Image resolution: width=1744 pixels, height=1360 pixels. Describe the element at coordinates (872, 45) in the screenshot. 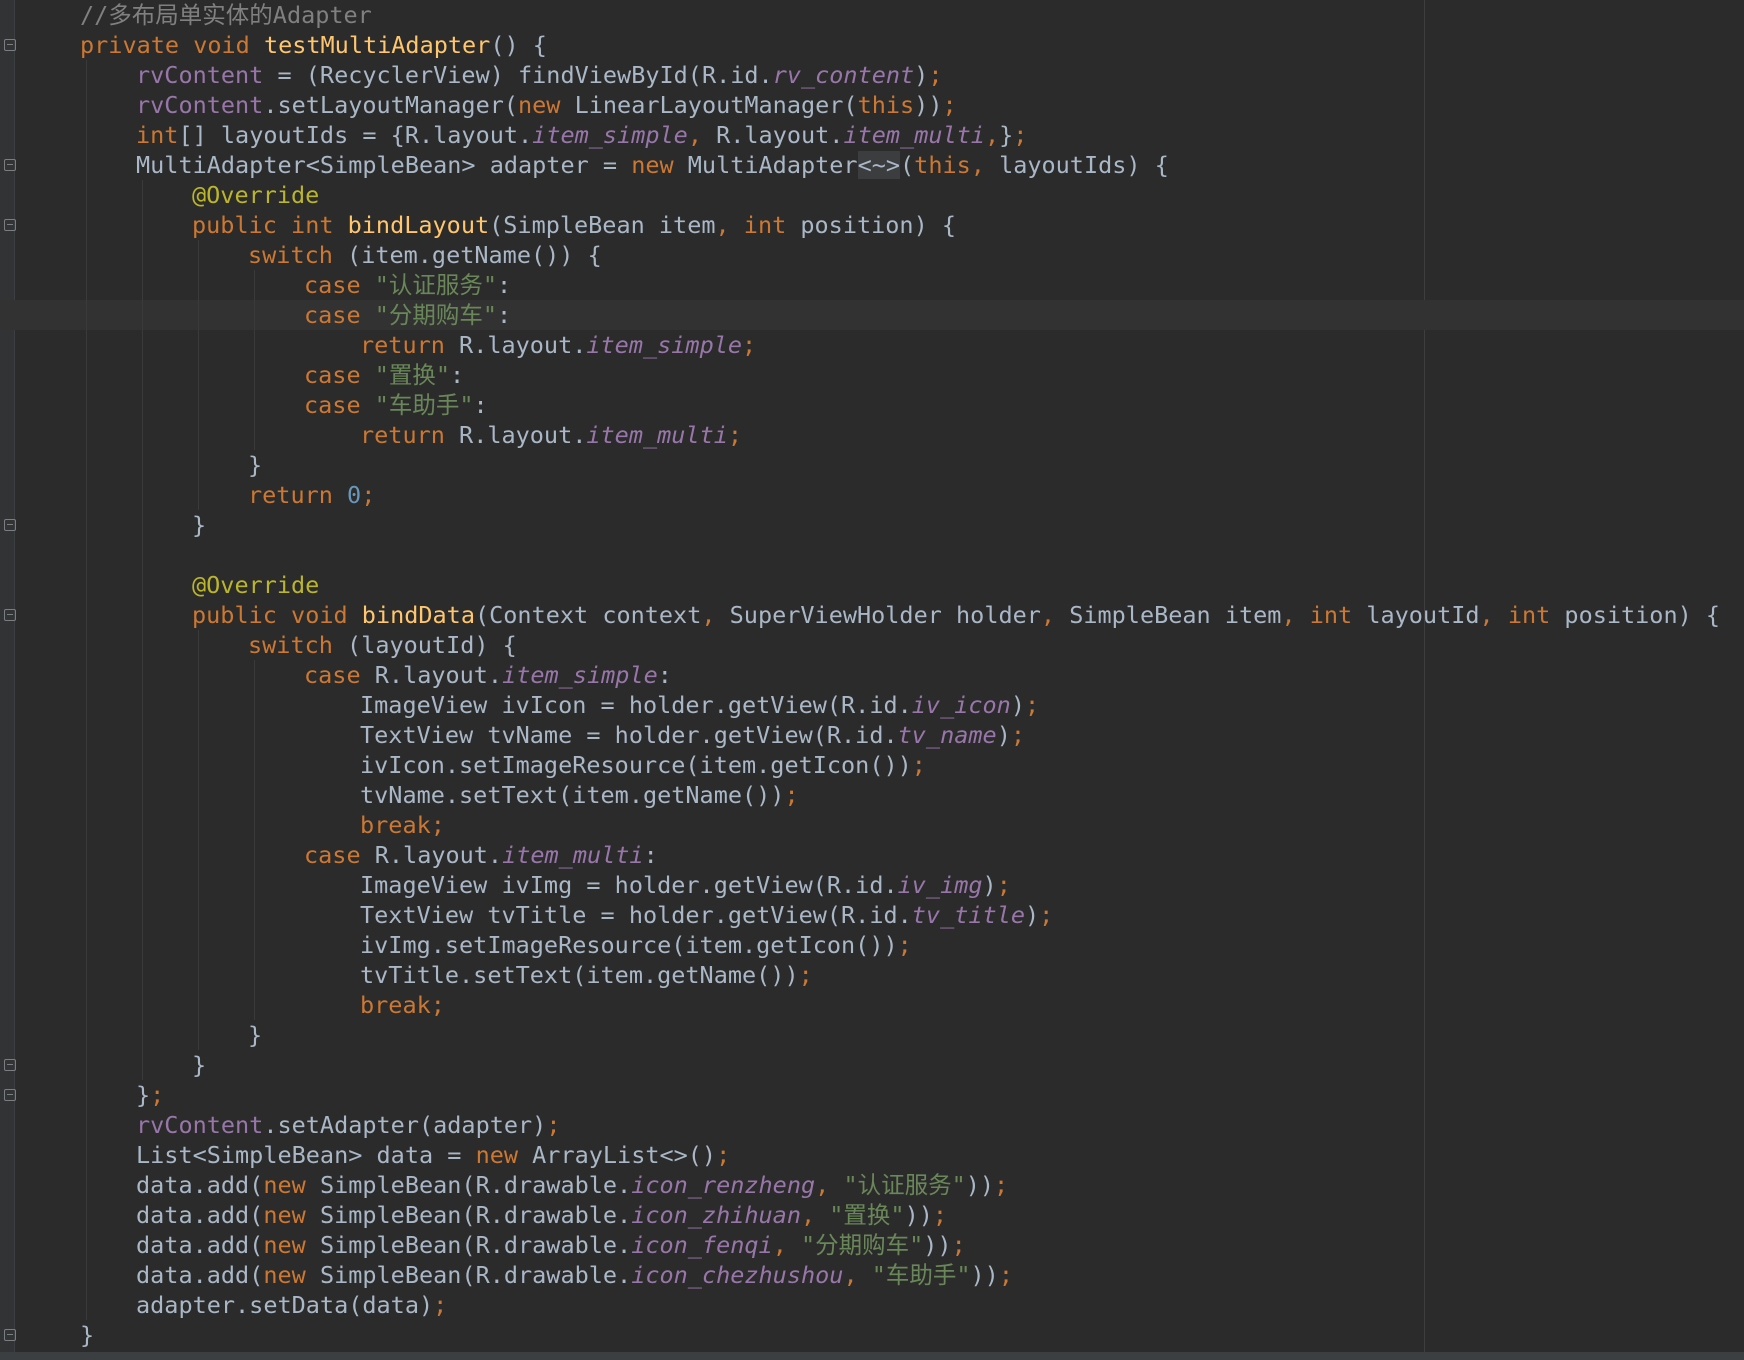

I see `code-line: private void testMultiAdapter() {` at that location.